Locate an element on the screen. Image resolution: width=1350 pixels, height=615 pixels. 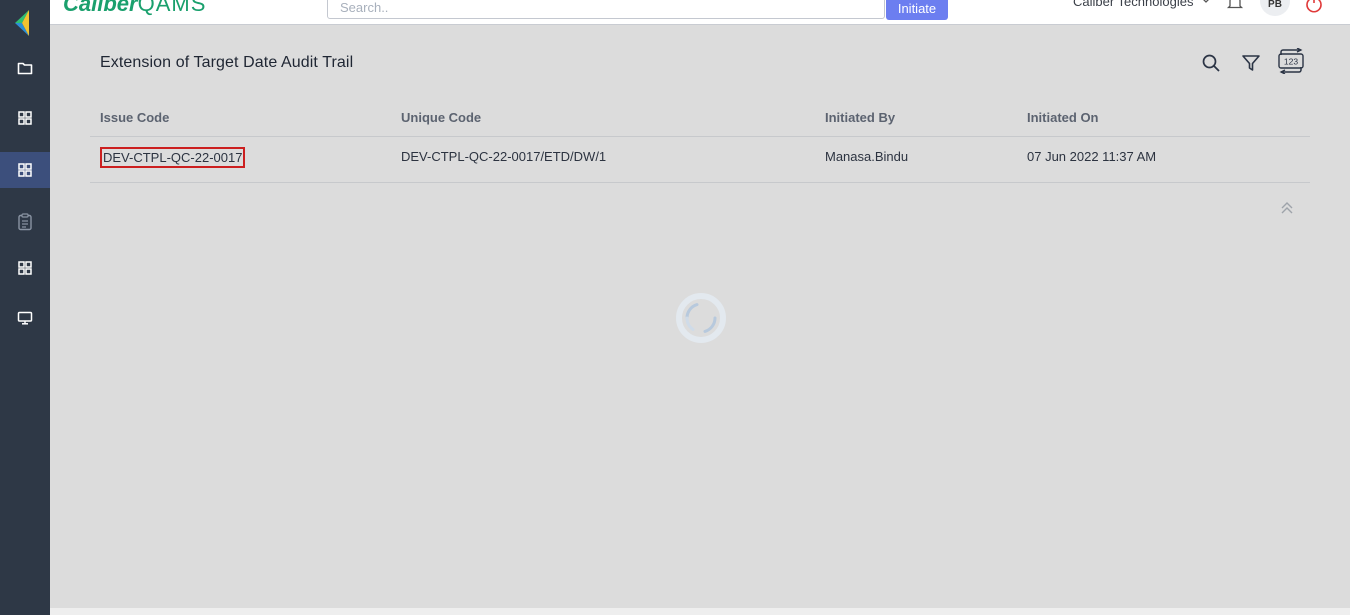
folder-icon is located at coordinates (25, 68).